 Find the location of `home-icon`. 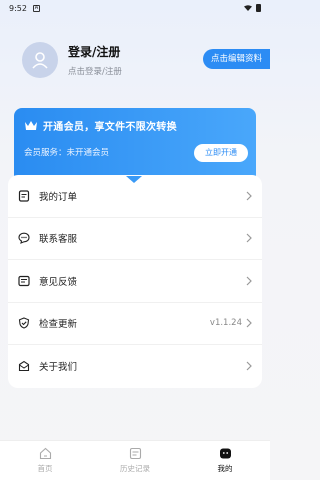

home-icon is located at coordinates (45, 453).